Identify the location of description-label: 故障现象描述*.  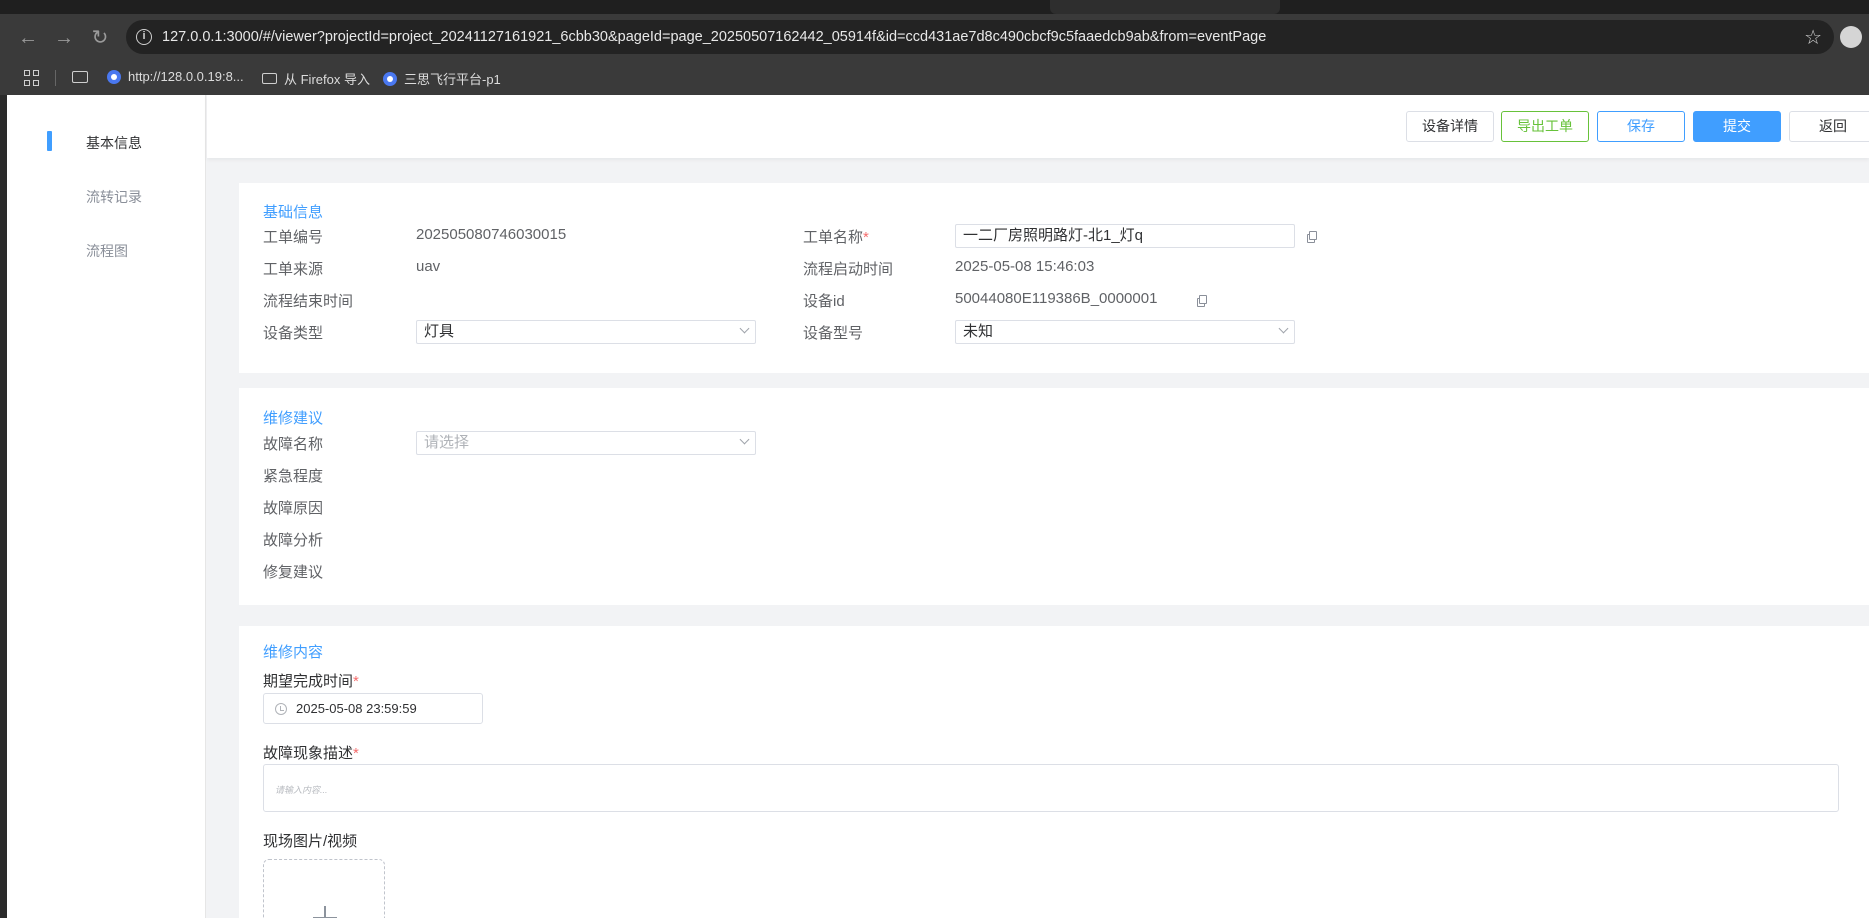
(311, 752).